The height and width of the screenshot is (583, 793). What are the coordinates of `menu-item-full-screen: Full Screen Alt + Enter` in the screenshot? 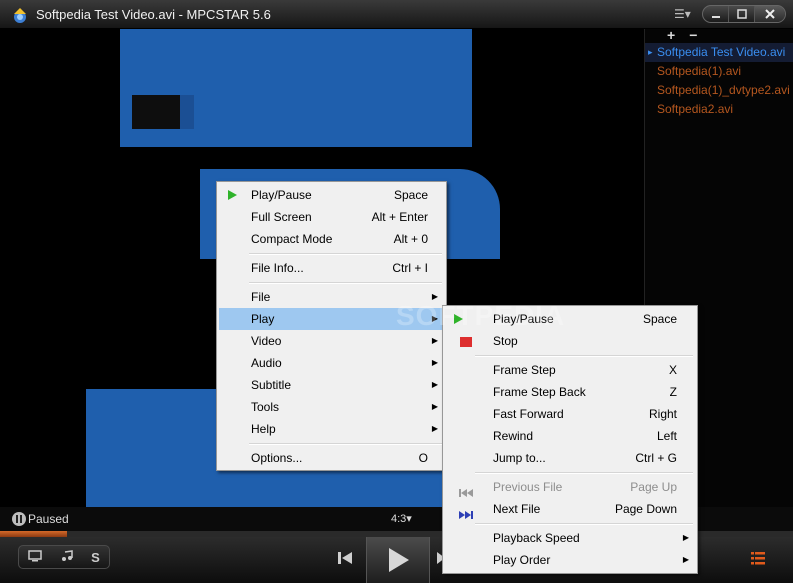 It's located at (331, 217).